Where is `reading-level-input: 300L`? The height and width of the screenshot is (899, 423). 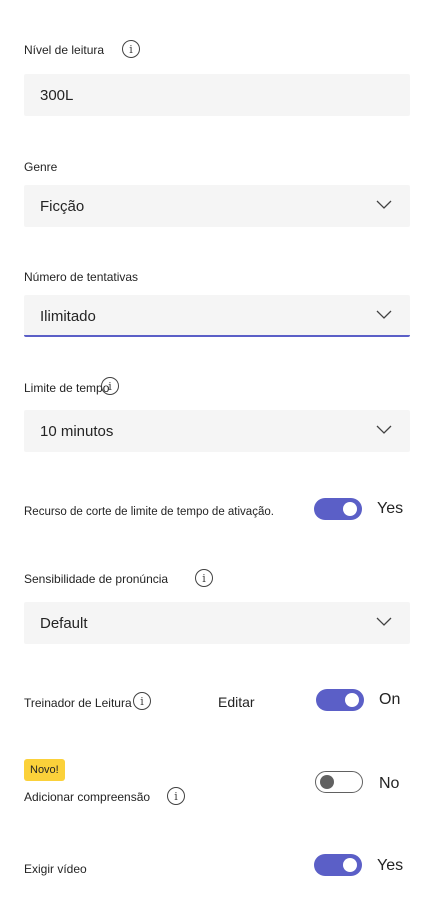 reading-level-input: 300L is located at coordinates (217, 95).